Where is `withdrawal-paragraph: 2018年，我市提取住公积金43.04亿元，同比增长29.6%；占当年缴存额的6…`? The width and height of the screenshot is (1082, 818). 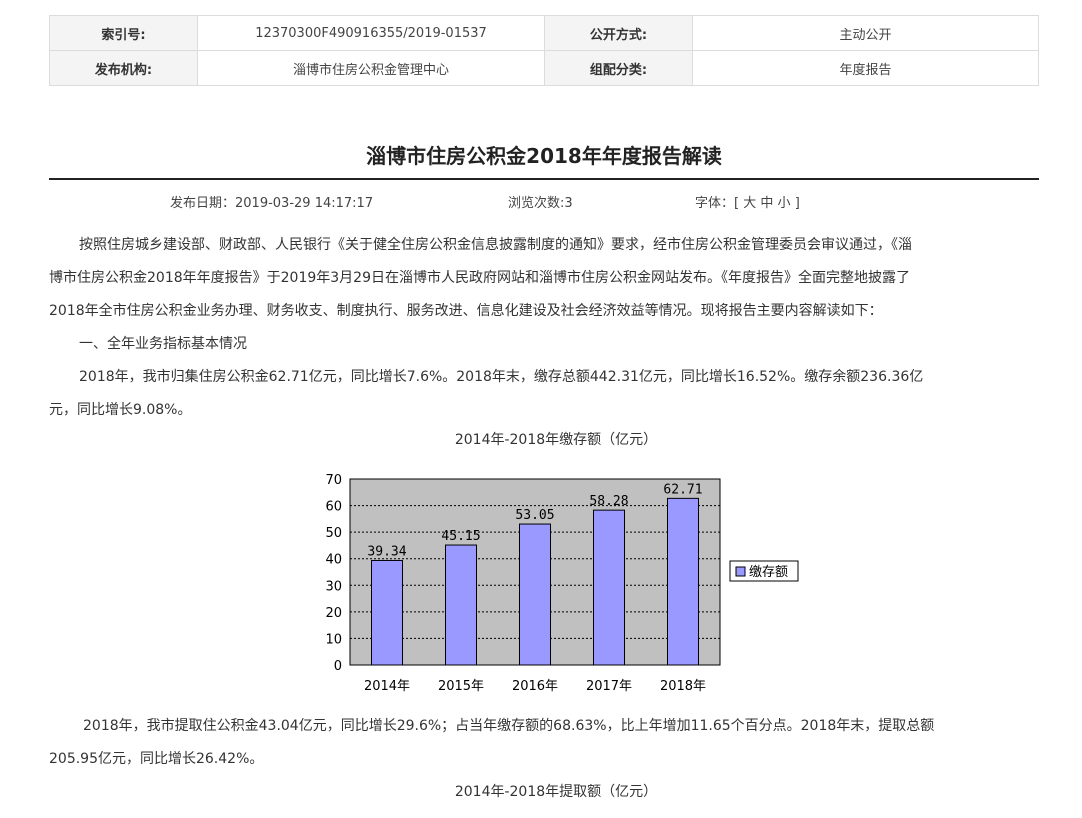 withdrawal-paragraph: 2018年，我市提取住公积金43.04亿元，同比增长29.6%；占当年缴存额的6… is located at coordinates (545, 743).